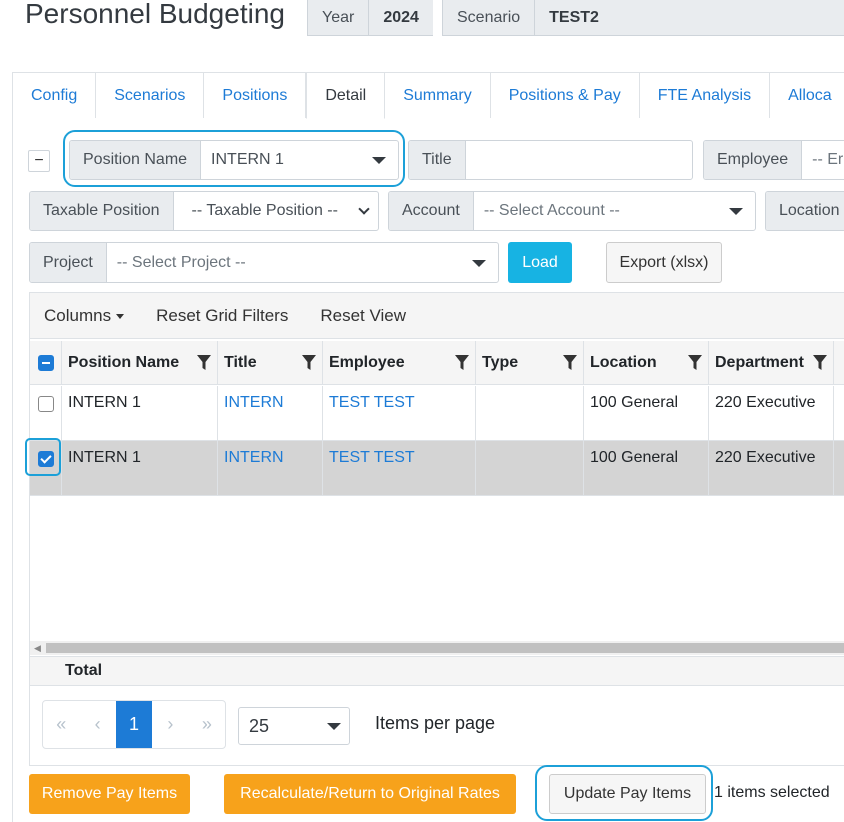  What do you see at coordinates (84, 670) in the screenshot?
I see `total-label: Total` at bounding box center [84, 670].